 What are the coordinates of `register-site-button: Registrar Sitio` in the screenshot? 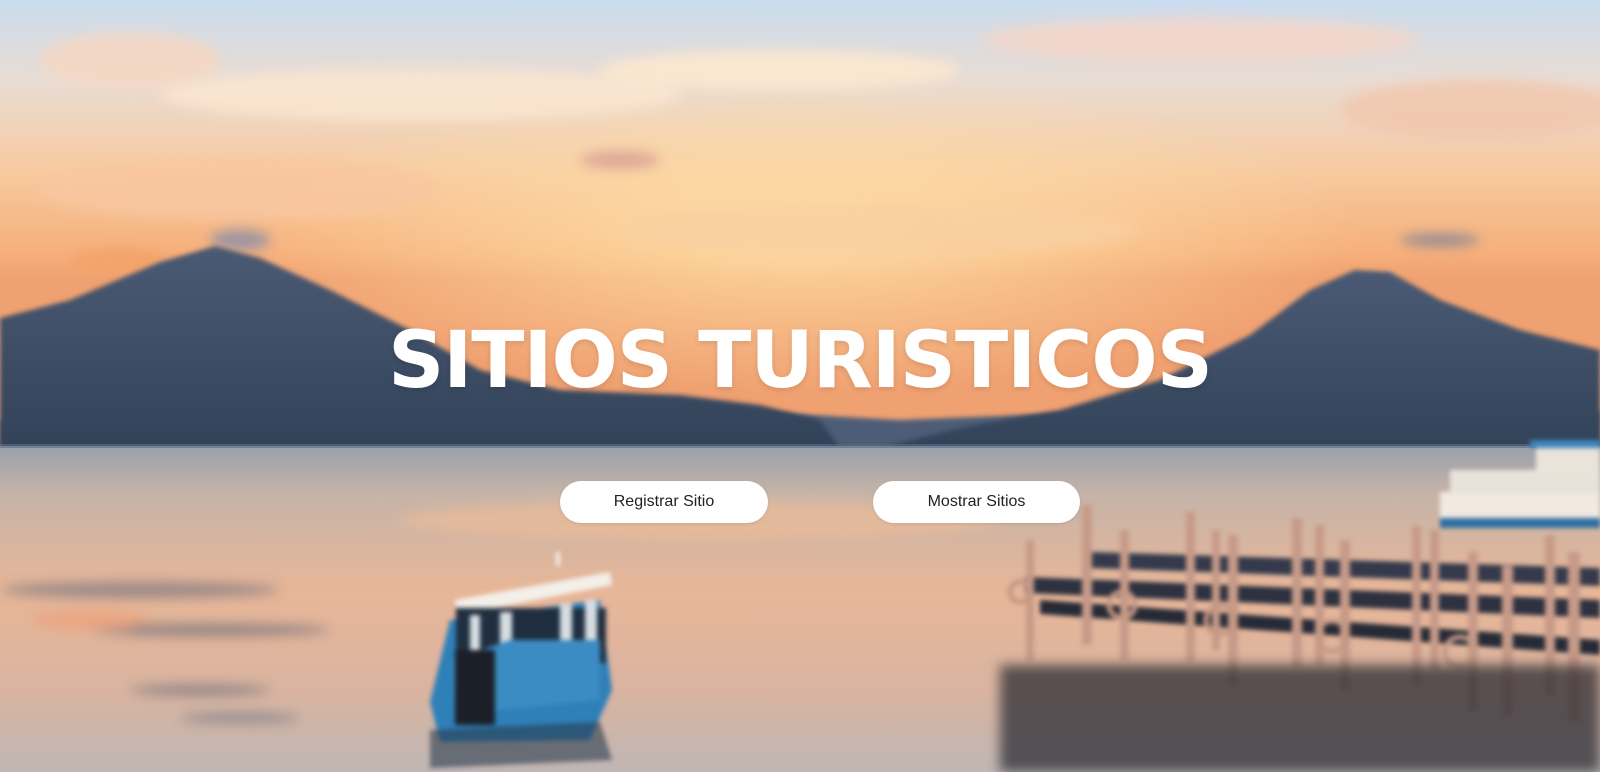 It's located at (664, 502).